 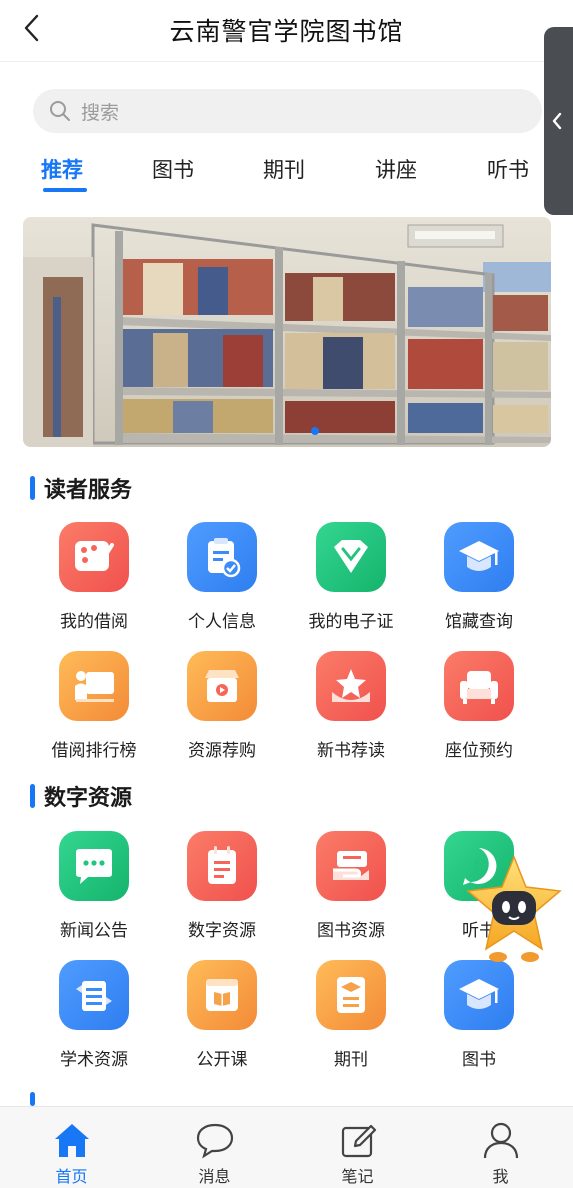 I want to click on grid-item-academic-resources: 学术资源, so click(x=94, y=1020).